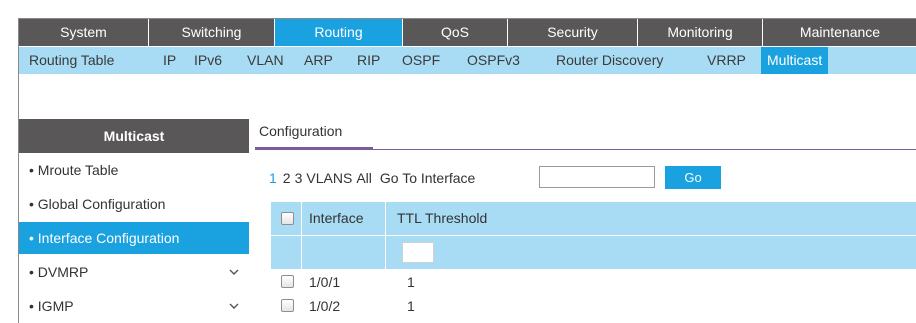  Describe the element at coordinates (573, 32) in the screenshot. I see `tab-security: Security` at that location.